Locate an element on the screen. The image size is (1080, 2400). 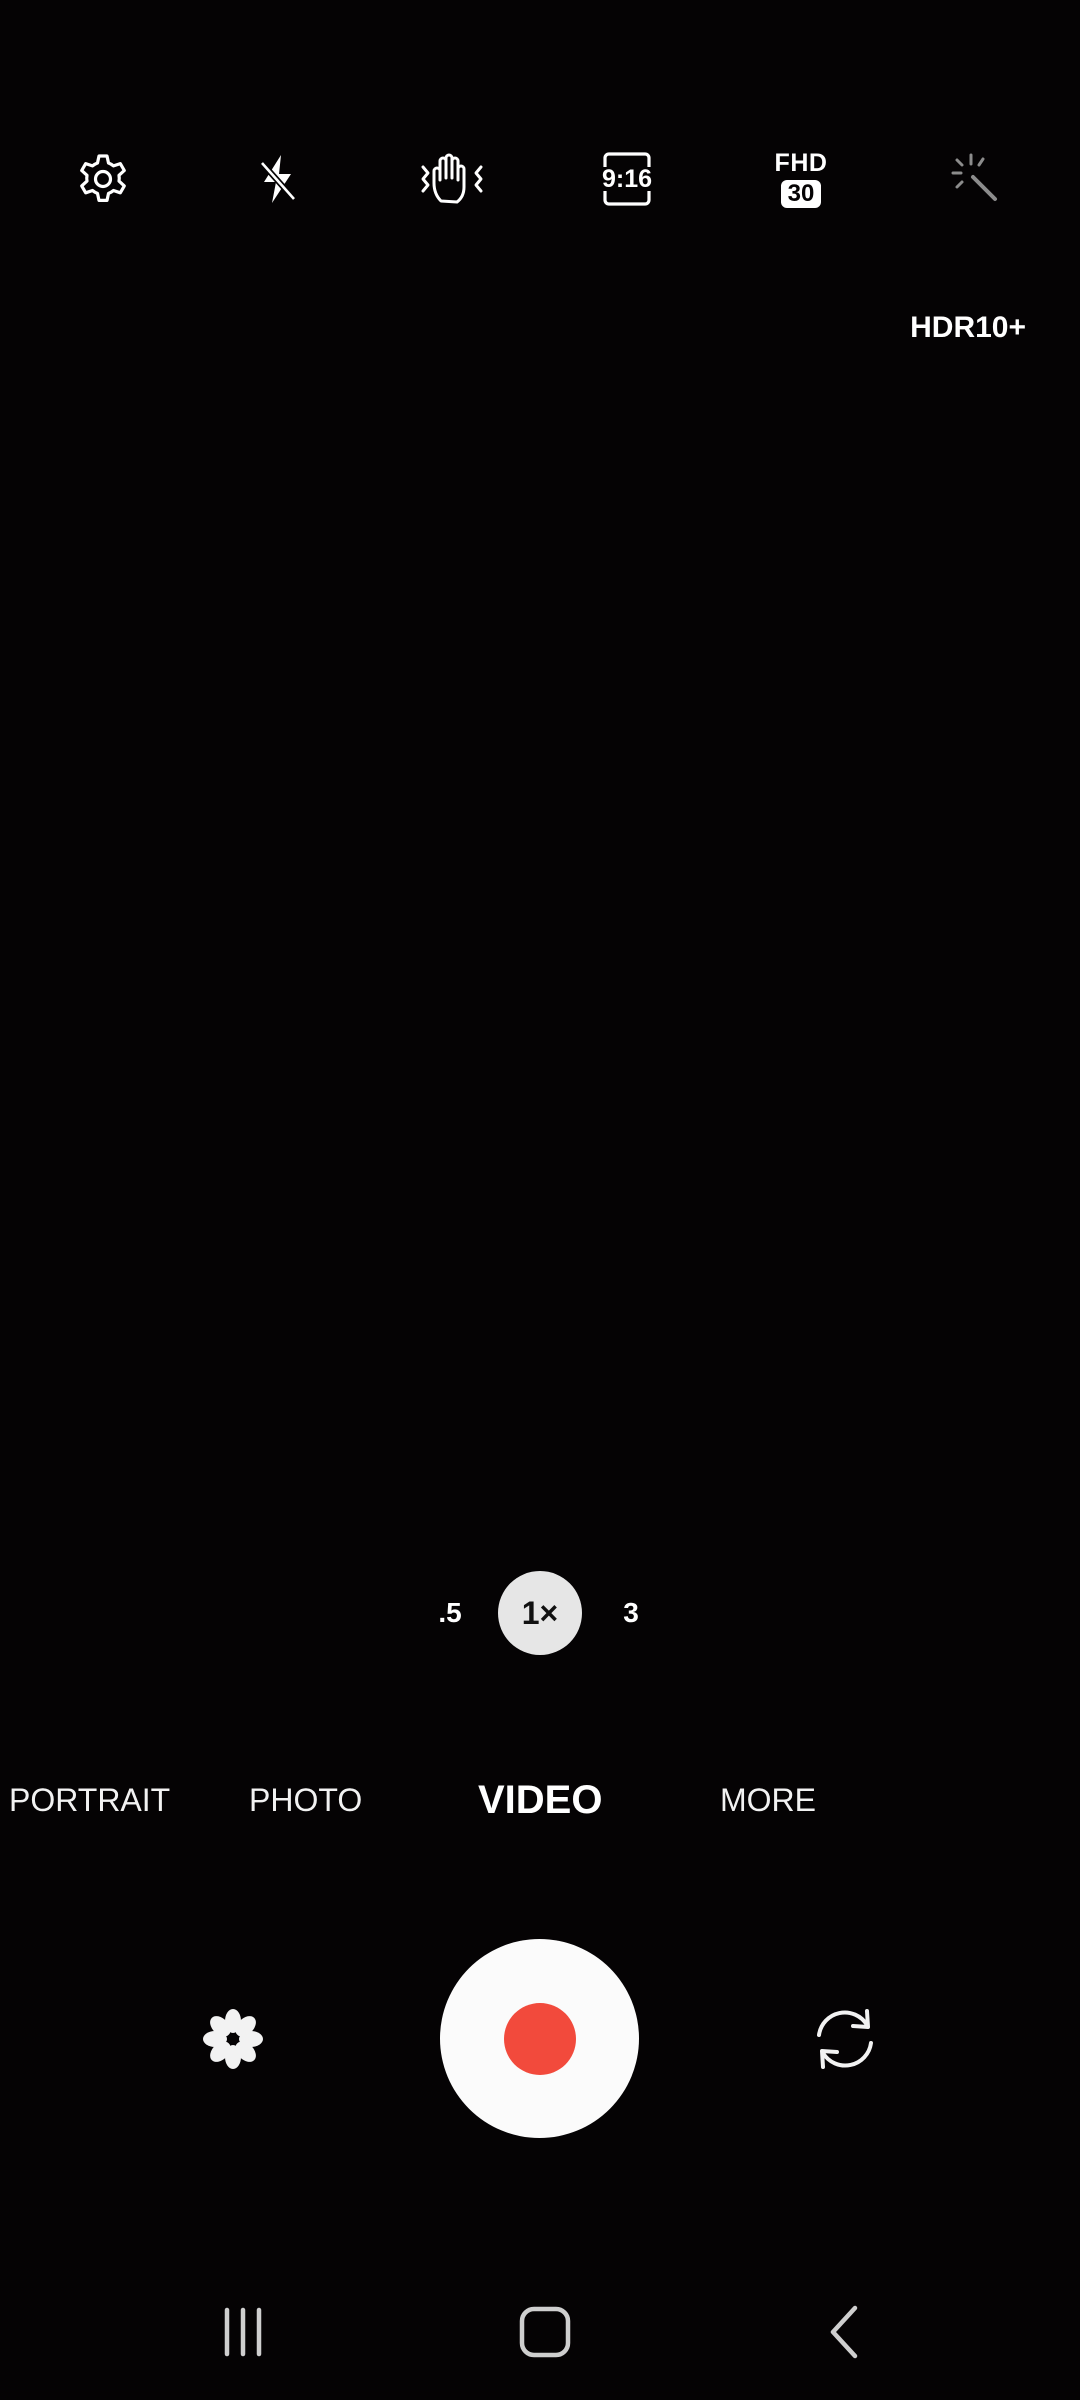
hdr-badge: HDR10+ is located at coordinates (968, 328).